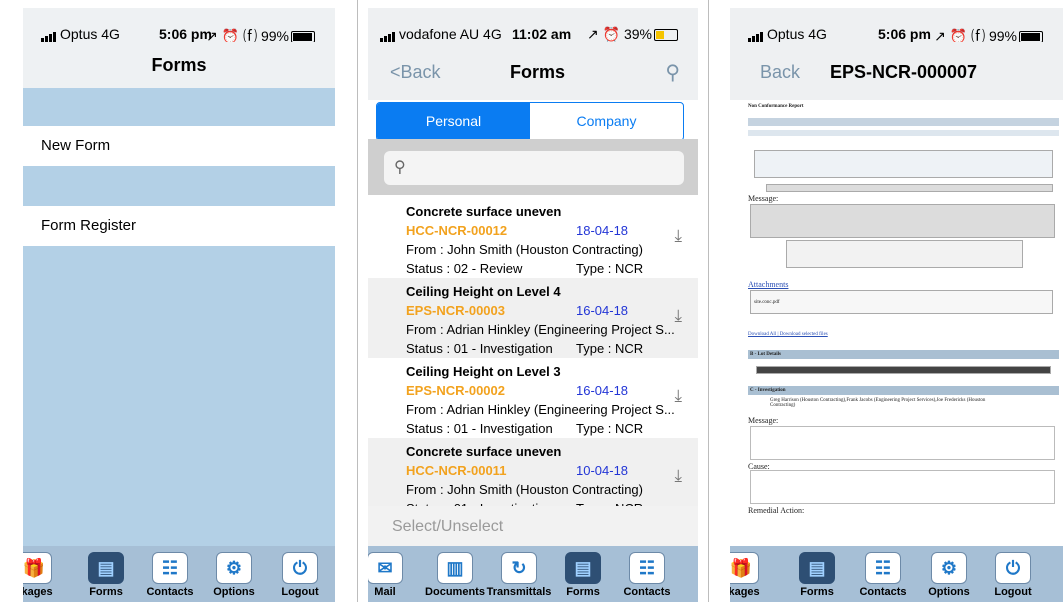  I want to click on segmented-control: Personal Company, so click(530, 121).